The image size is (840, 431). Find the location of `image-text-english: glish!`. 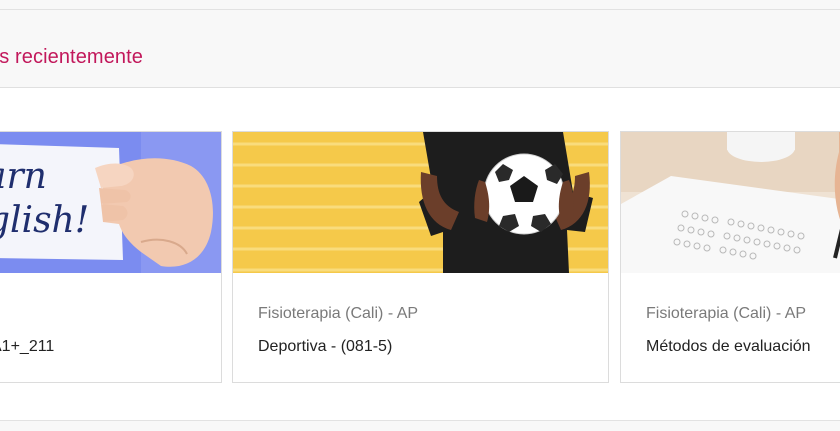

image-text-english: glish! is located at coordinates (44, 220).